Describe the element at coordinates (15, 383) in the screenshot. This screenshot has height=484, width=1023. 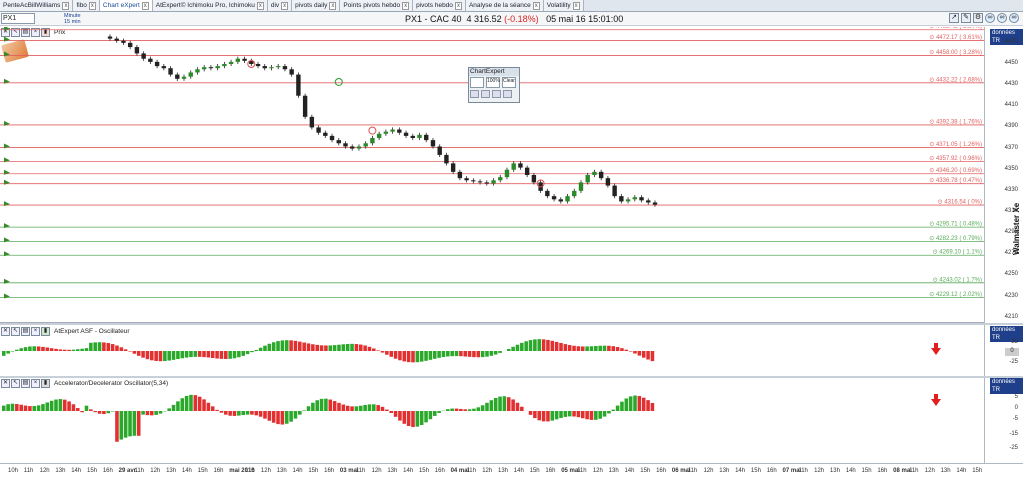
I see `osc2-tool-icon: ↖` at that location.